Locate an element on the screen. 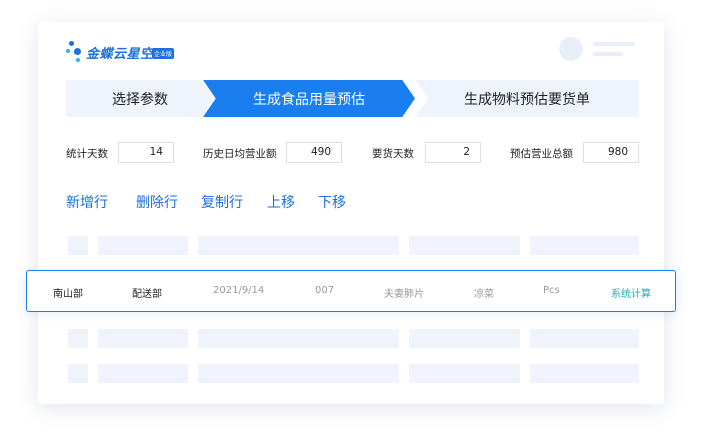 The image size is (713, 446). delete-row-button: 删除行 is located at coordinates (157, 202).